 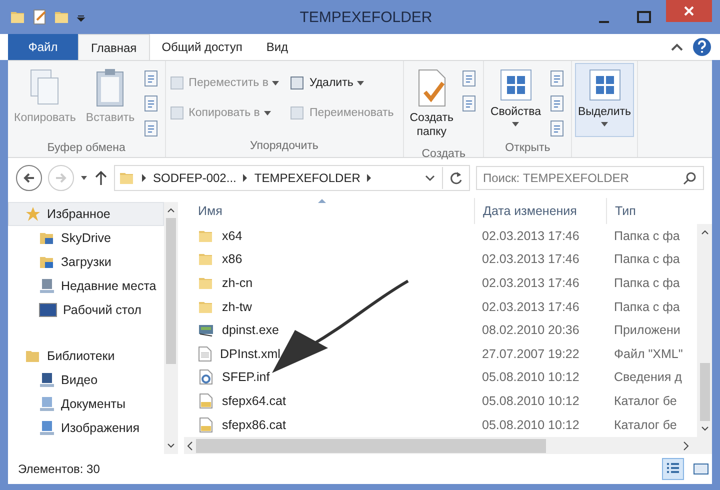 I want to click on sidebar-item: Загрузки, so click(x=86, y=262).